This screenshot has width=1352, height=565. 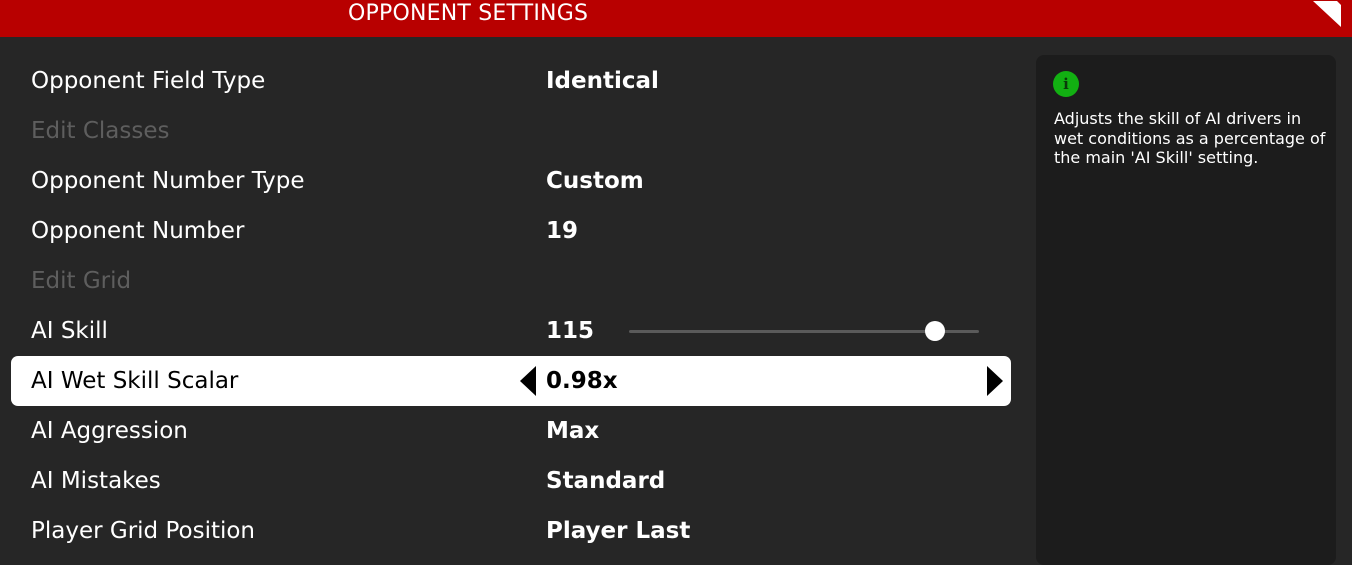 I want to click on setting-value: Standard, so click(x=606, y=481).